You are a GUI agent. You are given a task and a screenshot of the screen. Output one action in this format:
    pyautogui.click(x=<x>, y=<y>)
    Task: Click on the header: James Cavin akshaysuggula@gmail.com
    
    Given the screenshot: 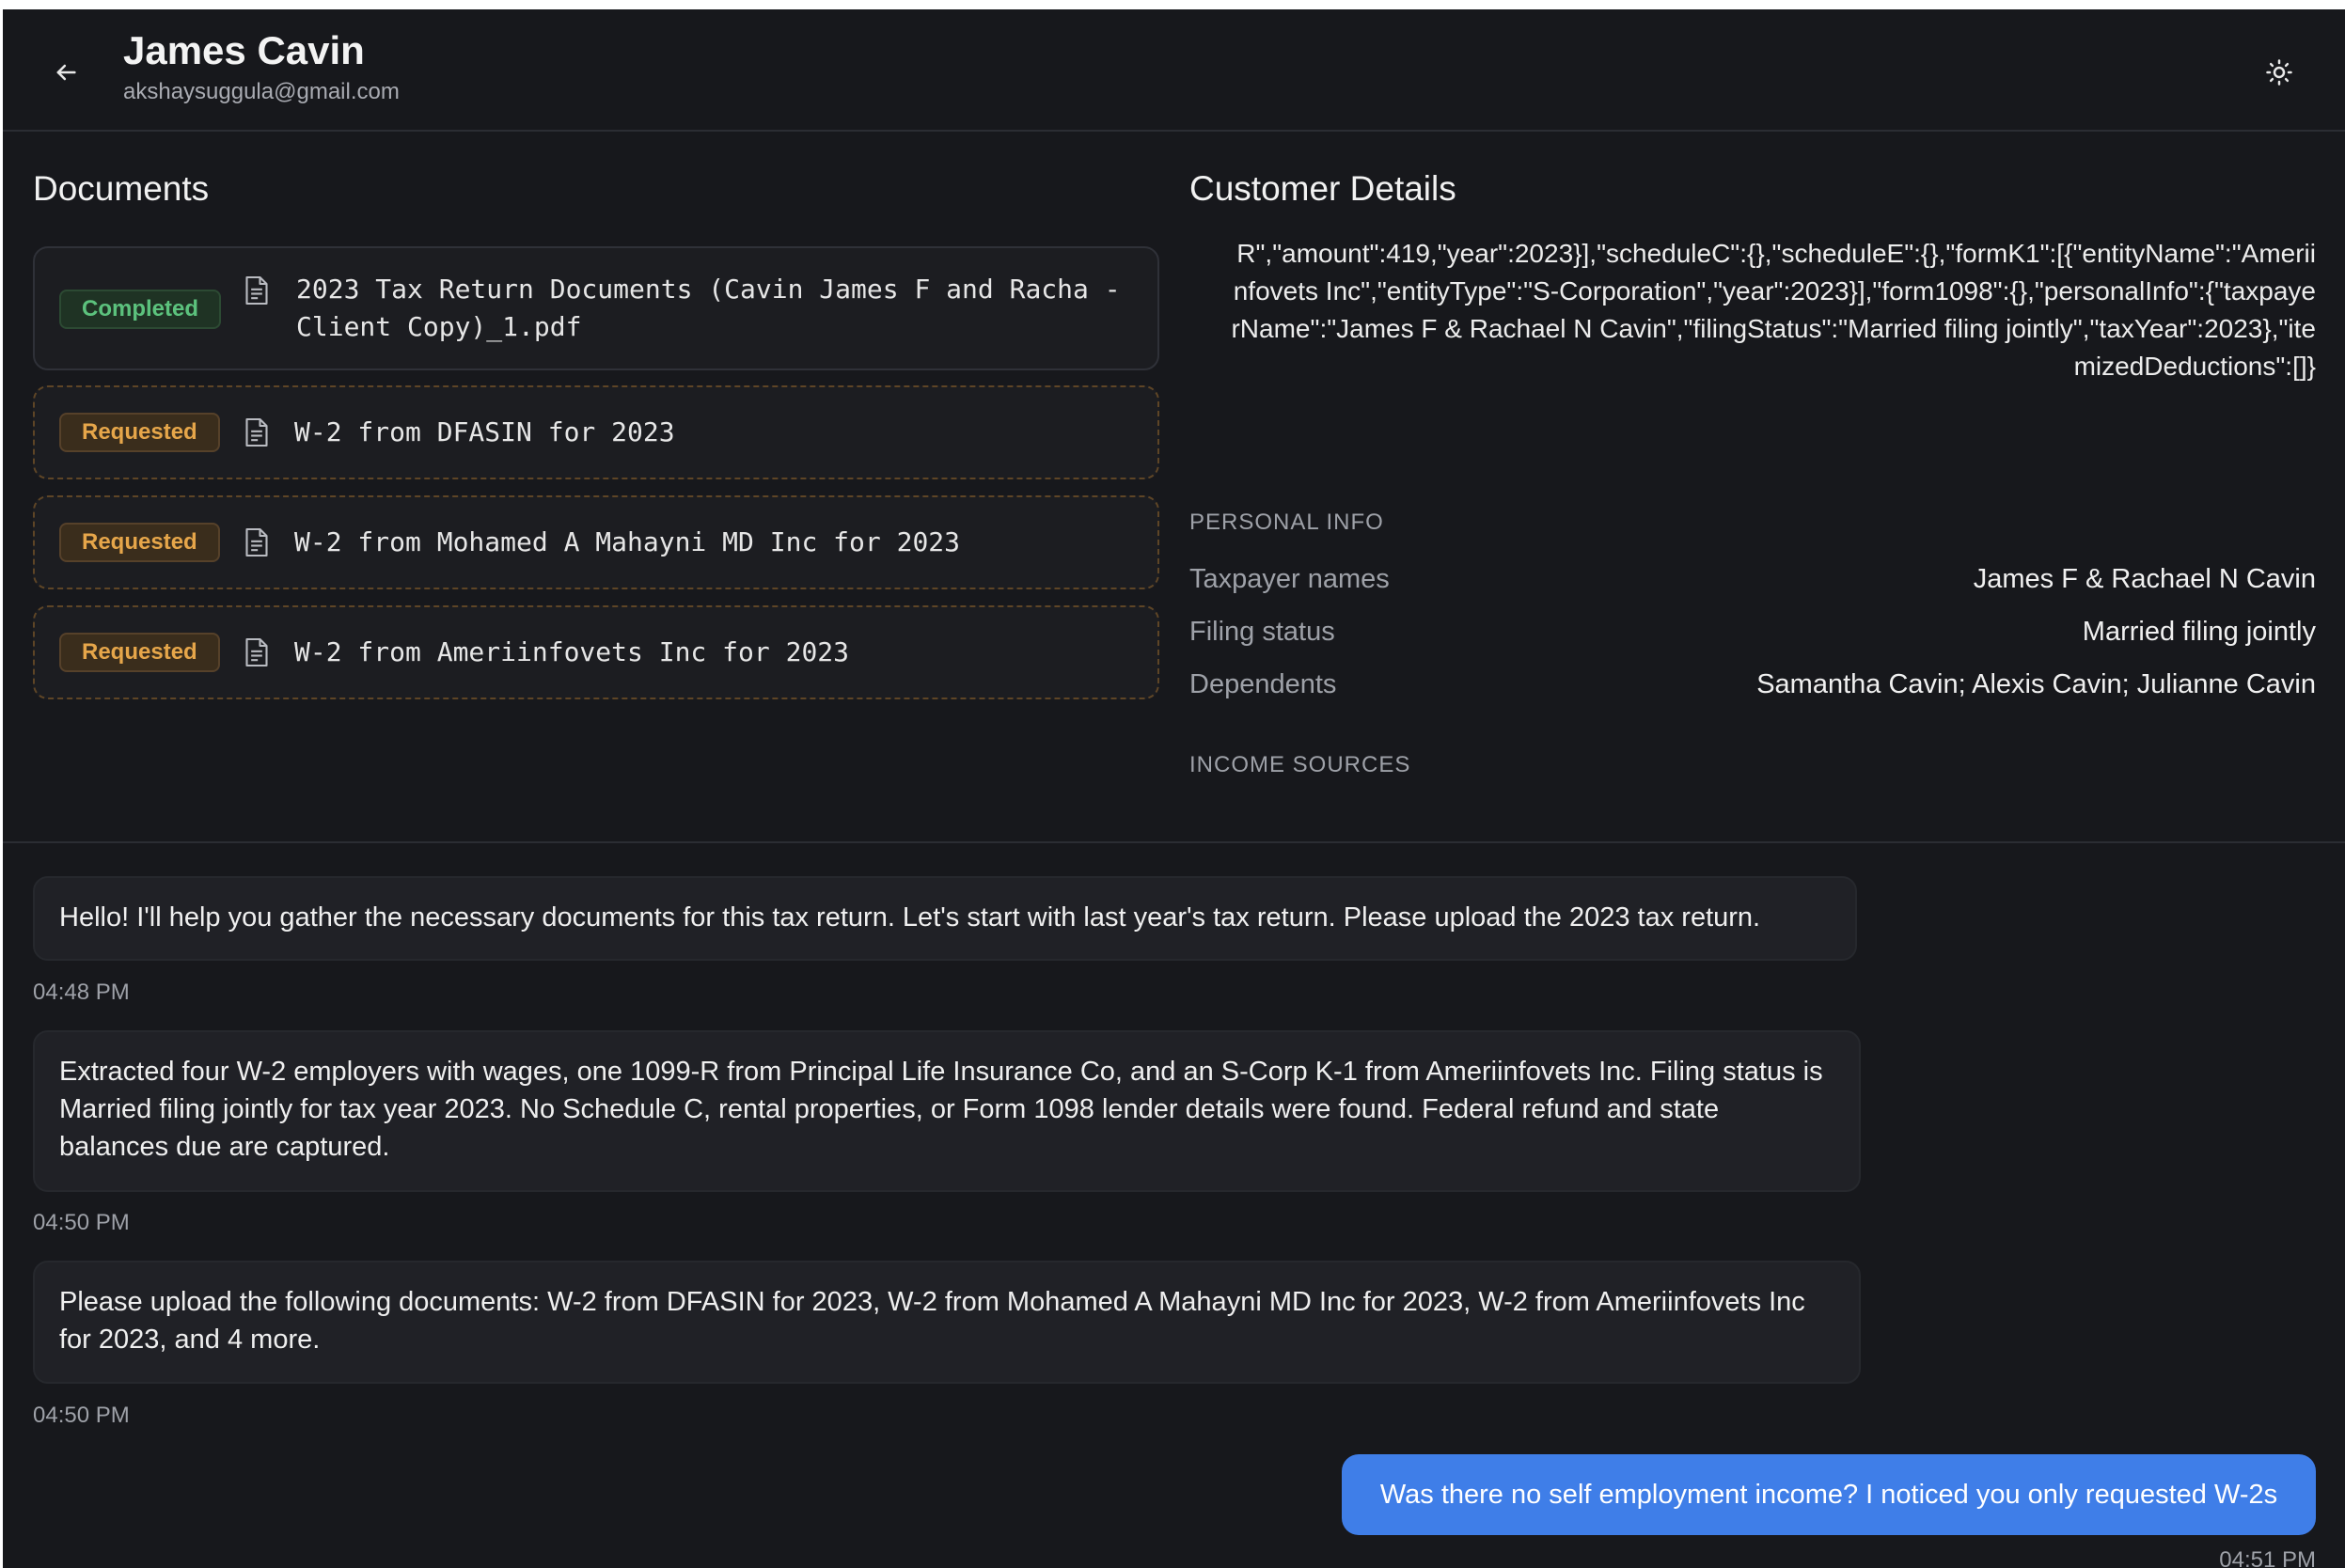 What is the action you would take?
    pyautogui.click(x=1174, y=70)
    